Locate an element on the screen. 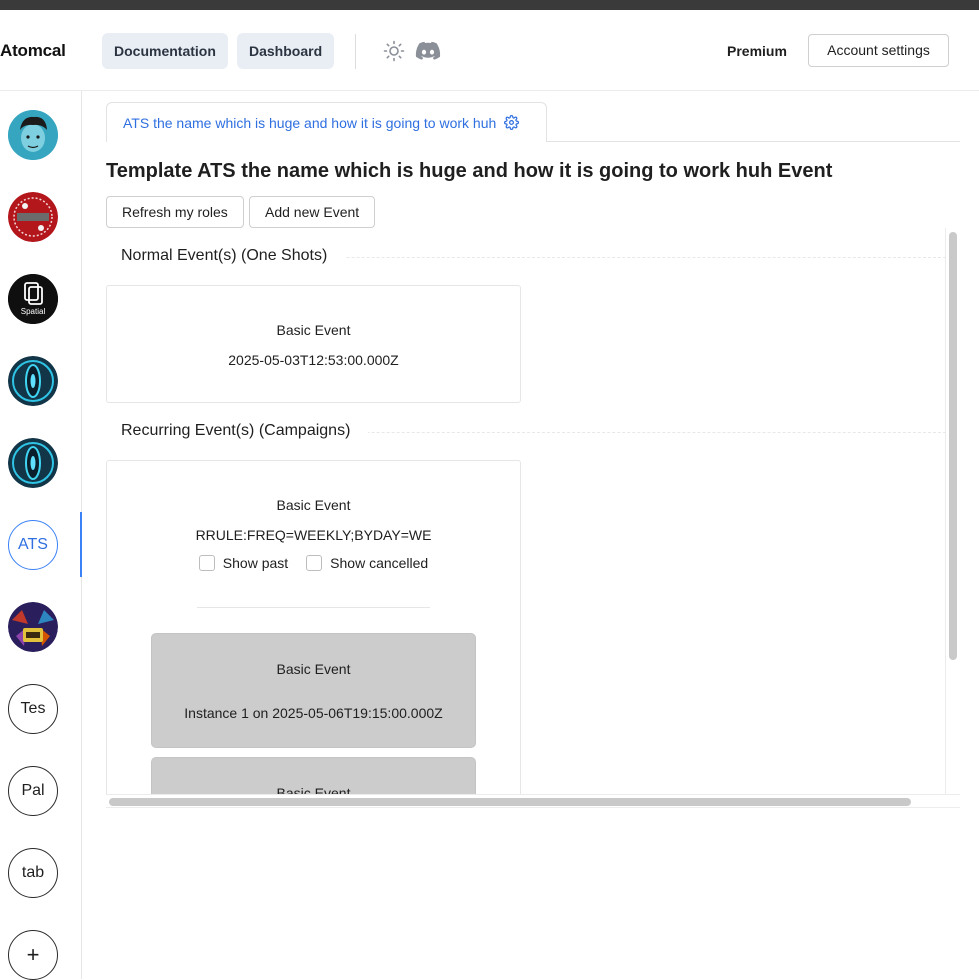 The height and width of the screenshot is (980, 979). event-rrule: RRULE:FREQ=WEEKLY;BYDAY=WE is located at coordinates (313, 535).